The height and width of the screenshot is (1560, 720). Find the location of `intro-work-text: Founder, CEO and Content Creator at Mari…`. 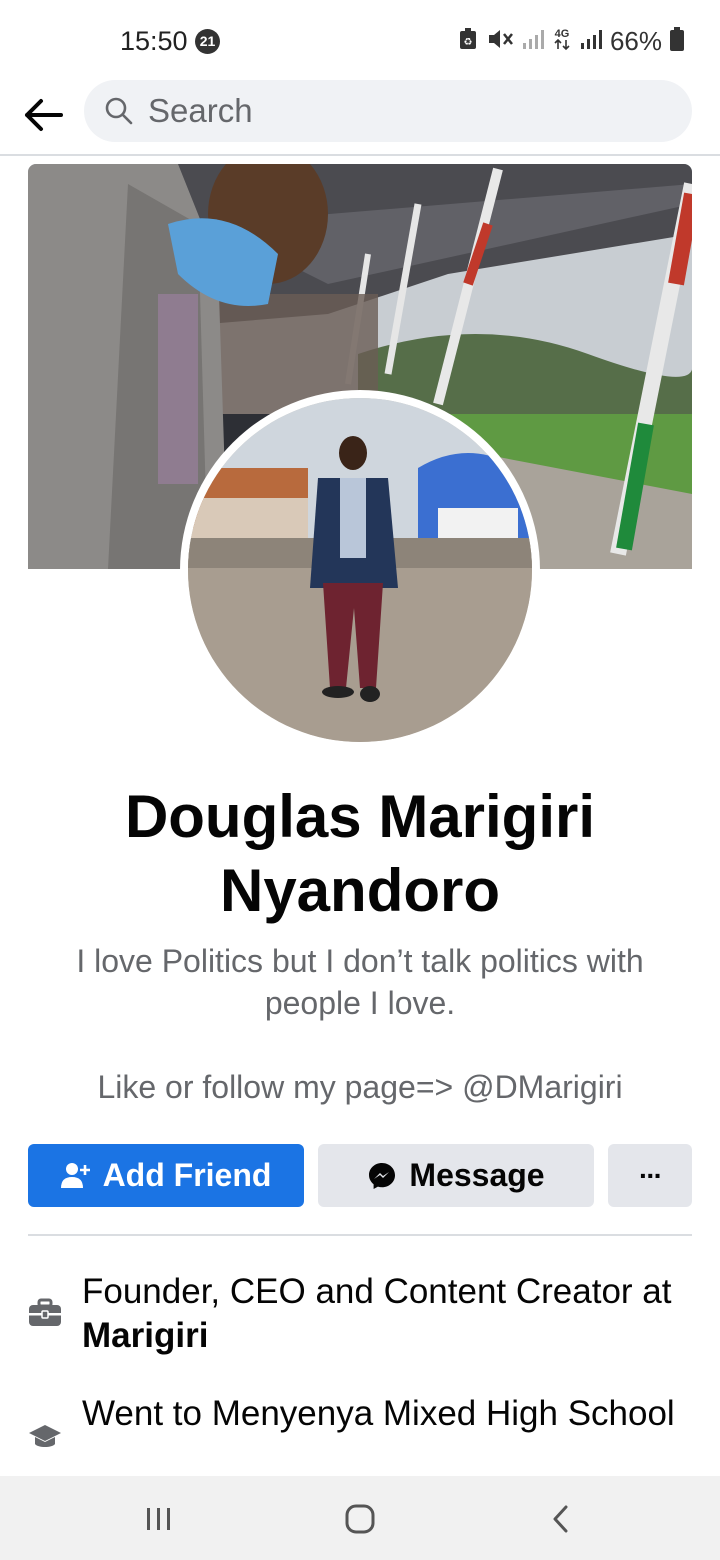

intro-work-text: Founder, CEO and Content Creator at Mari… is located at coordinates (382, 1314).